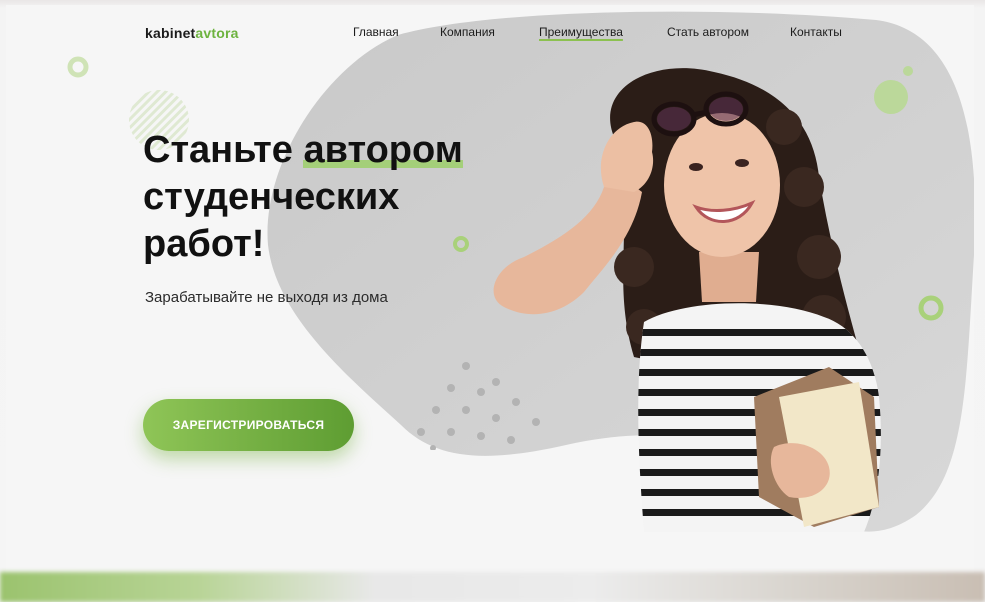 Image resolution: width=985 pixels, height=602 pixels. Describe the element at coordinates (708, 32) in the screenshot. I see `nav-link-become-author: Стать автором` at that location.